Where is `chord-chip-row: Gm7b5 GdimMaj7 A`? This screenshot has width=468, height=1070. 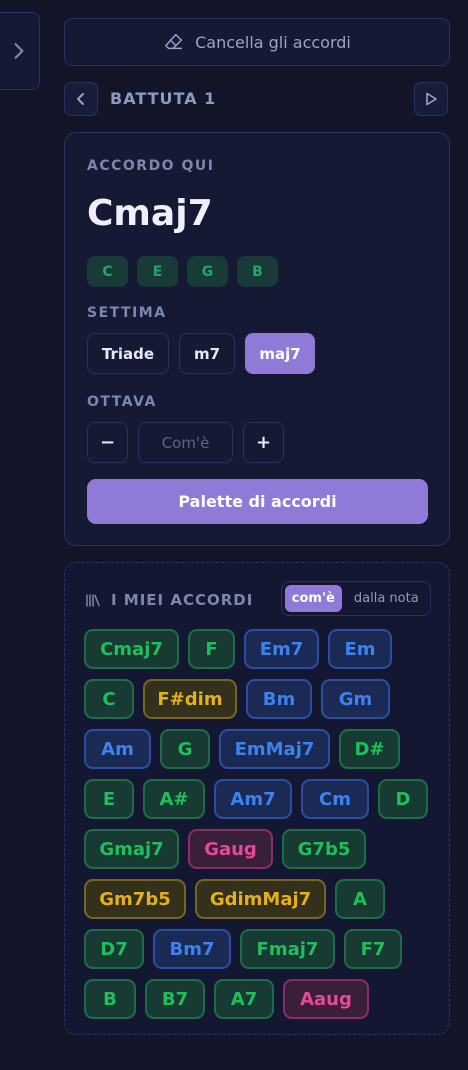 chord-chip-row: Gm7b5 GdimMaj7 A is located at coordinates (259, 899).